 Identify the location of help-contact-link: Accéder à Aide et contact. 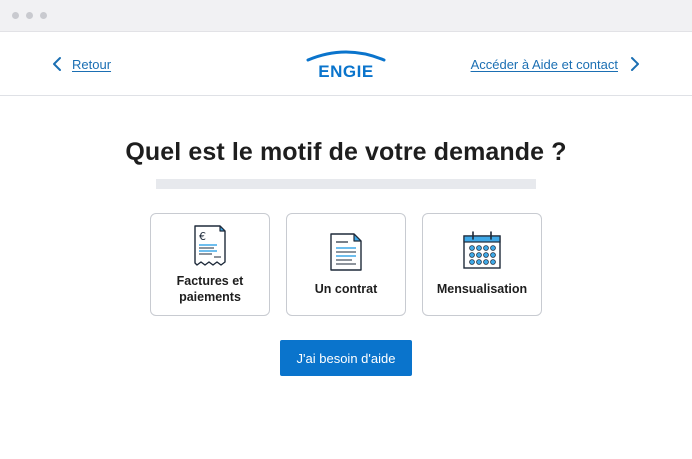
(555, 64).